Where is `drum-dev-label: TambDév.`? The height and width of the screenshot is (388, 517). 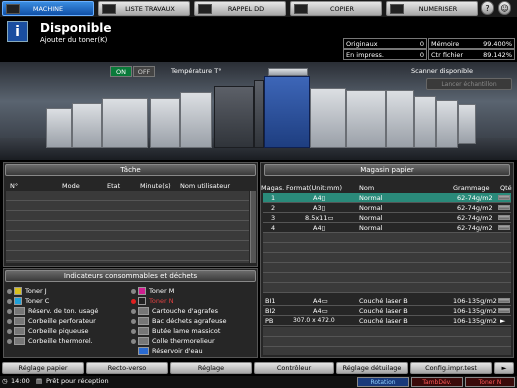
drum-dev-label: TambDév. is located at coordinates (437, 382).